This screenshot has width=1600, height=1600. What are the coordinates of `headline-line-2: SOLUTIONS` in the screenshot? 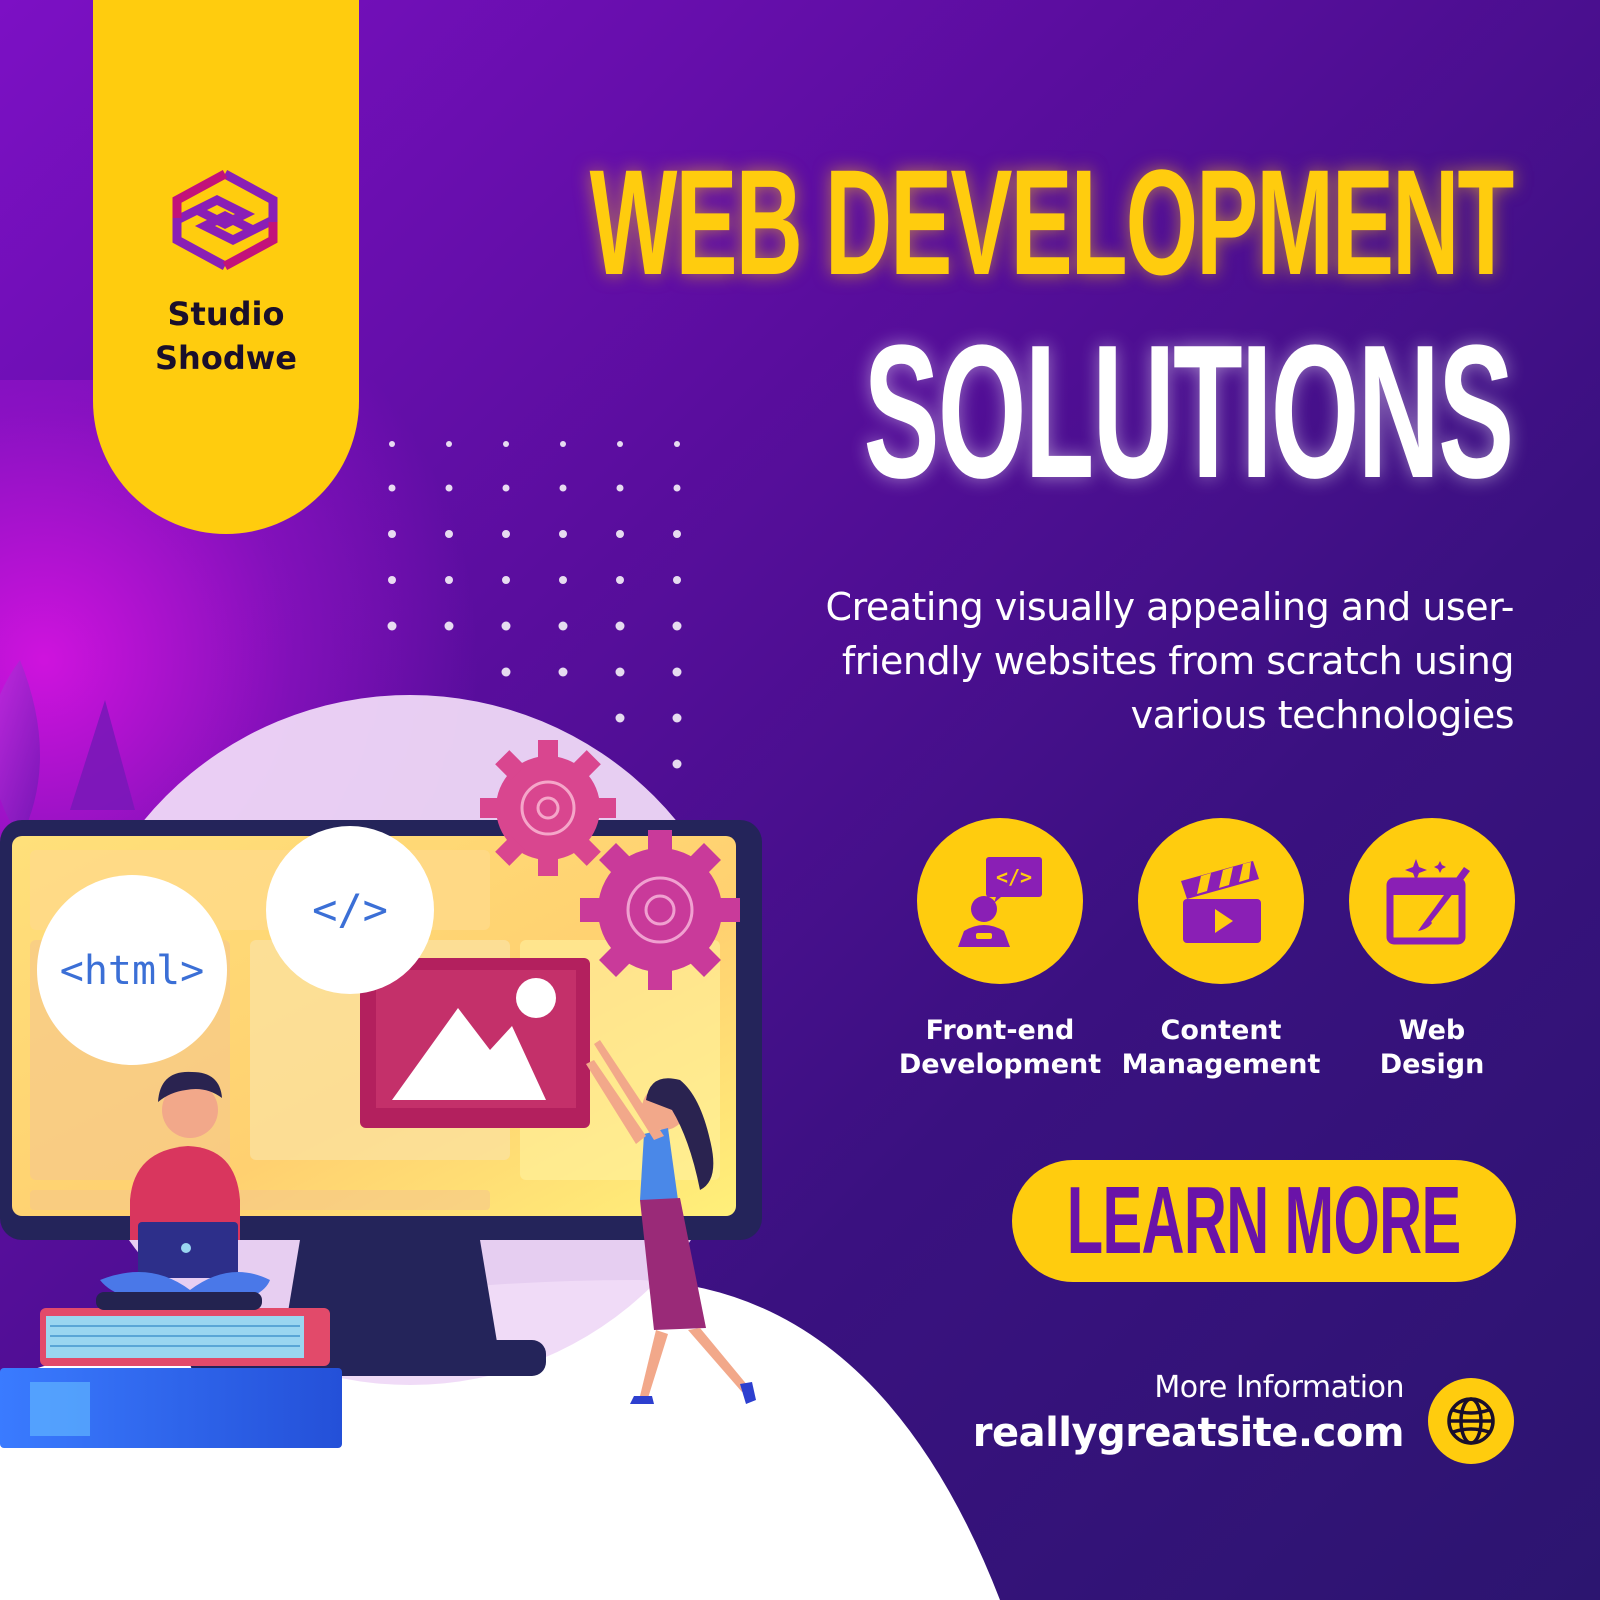 It's located at (1188, 412).